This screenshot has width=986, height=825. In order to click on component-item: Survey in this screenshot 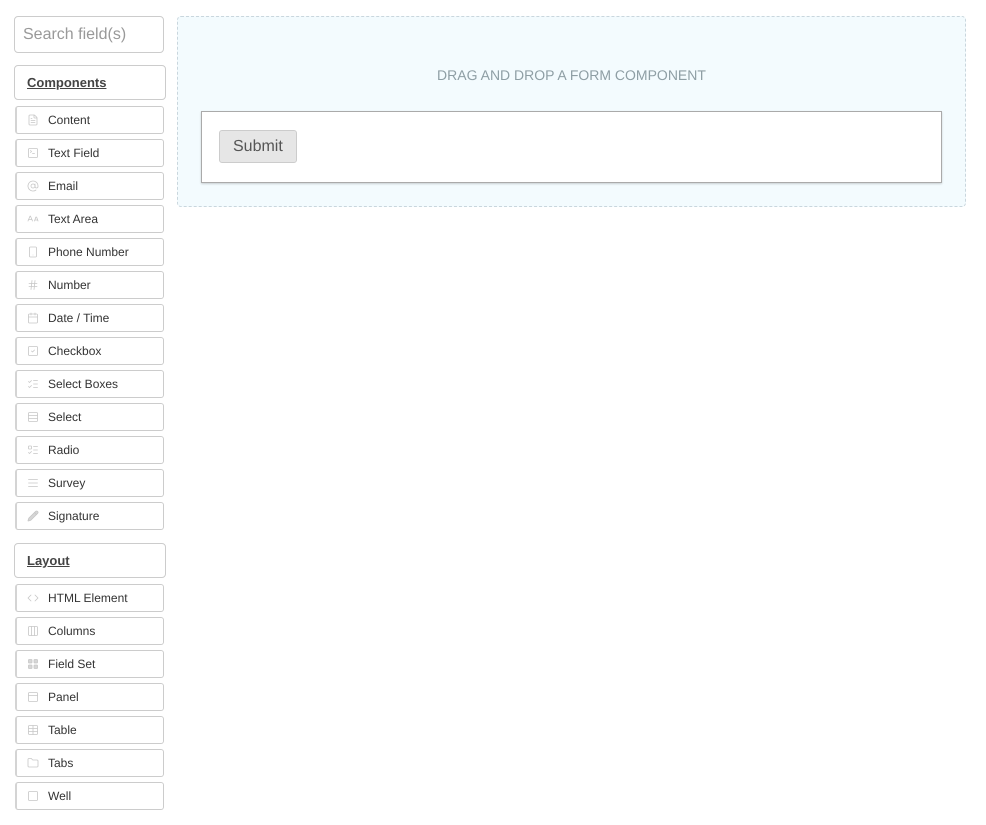, I will do `click(89, 483)`.